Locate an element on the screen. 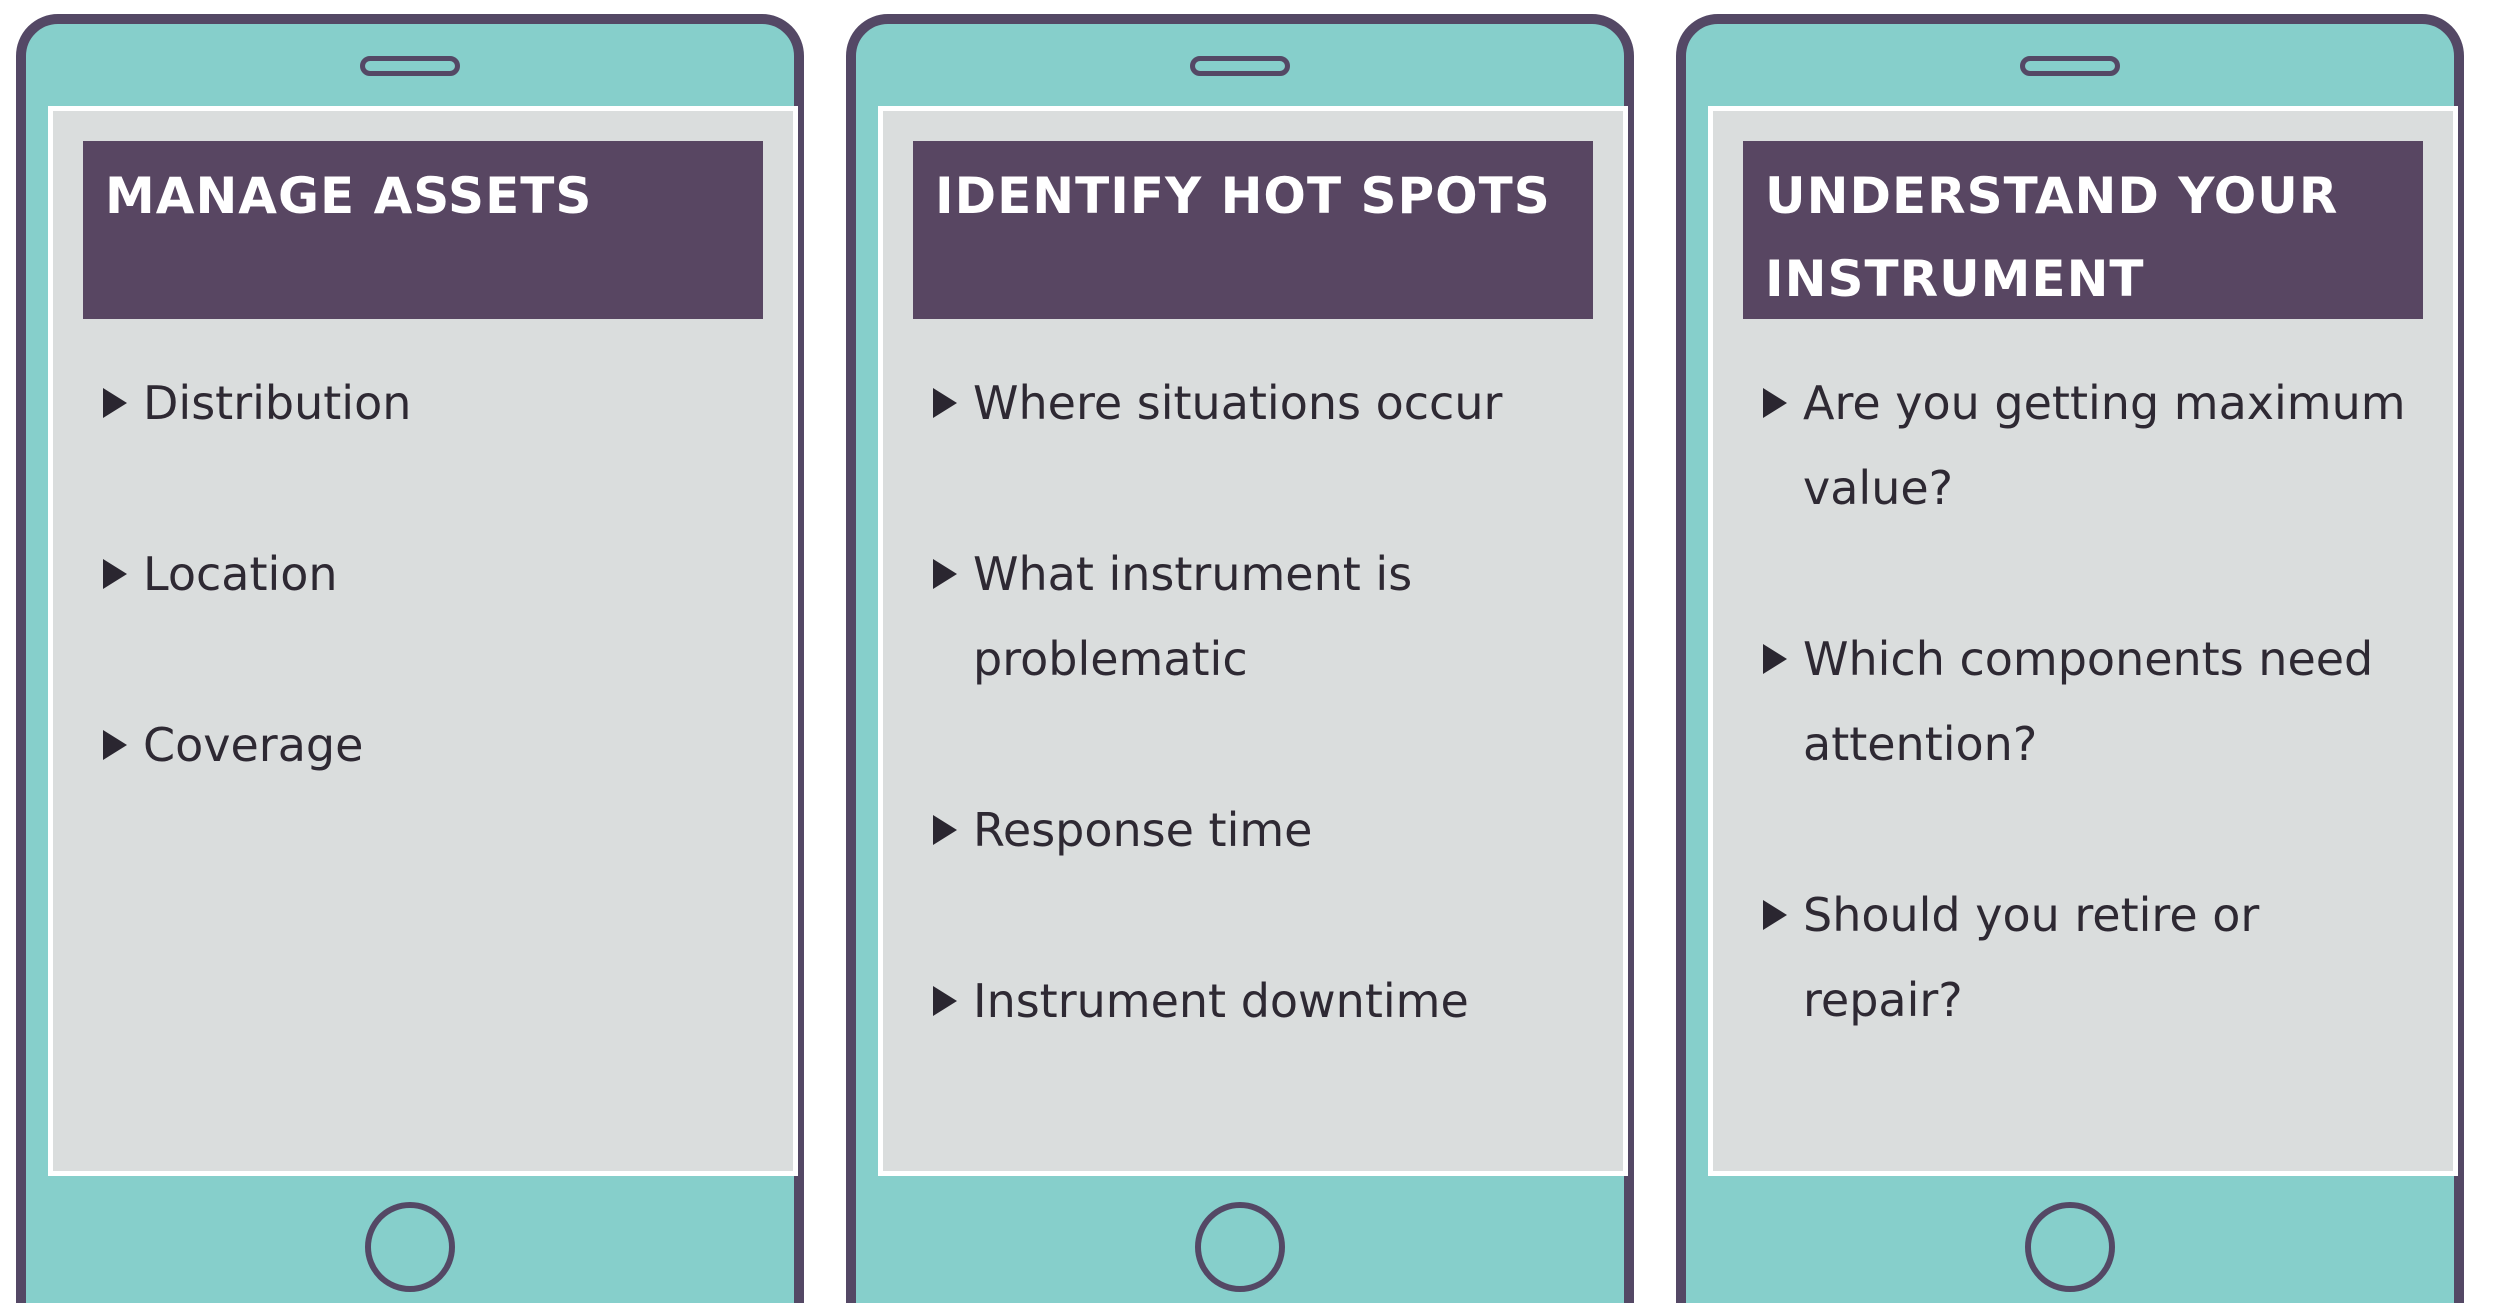 The width and height of the screenshot is (2496, 1303). list-item: Coverage is located at coordinates (438, 745).